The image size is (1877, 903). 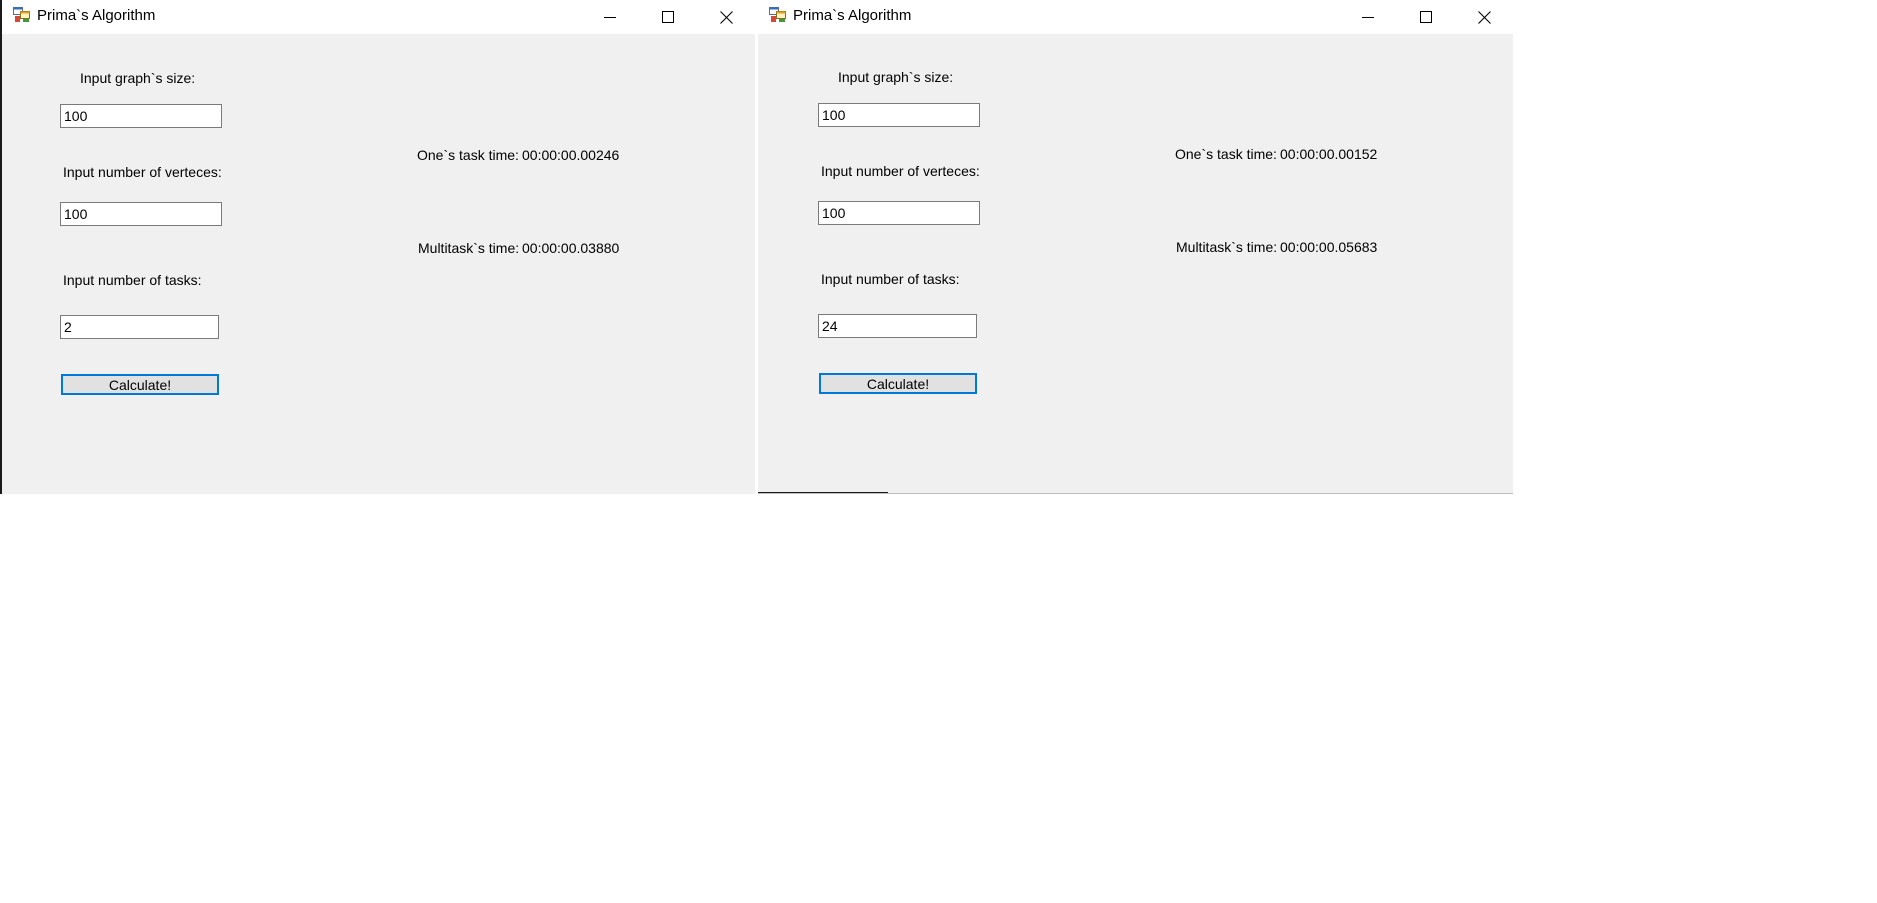 I want to click on one-task-time-value: 00:00:00.00152, so click(x=1329, y=154).